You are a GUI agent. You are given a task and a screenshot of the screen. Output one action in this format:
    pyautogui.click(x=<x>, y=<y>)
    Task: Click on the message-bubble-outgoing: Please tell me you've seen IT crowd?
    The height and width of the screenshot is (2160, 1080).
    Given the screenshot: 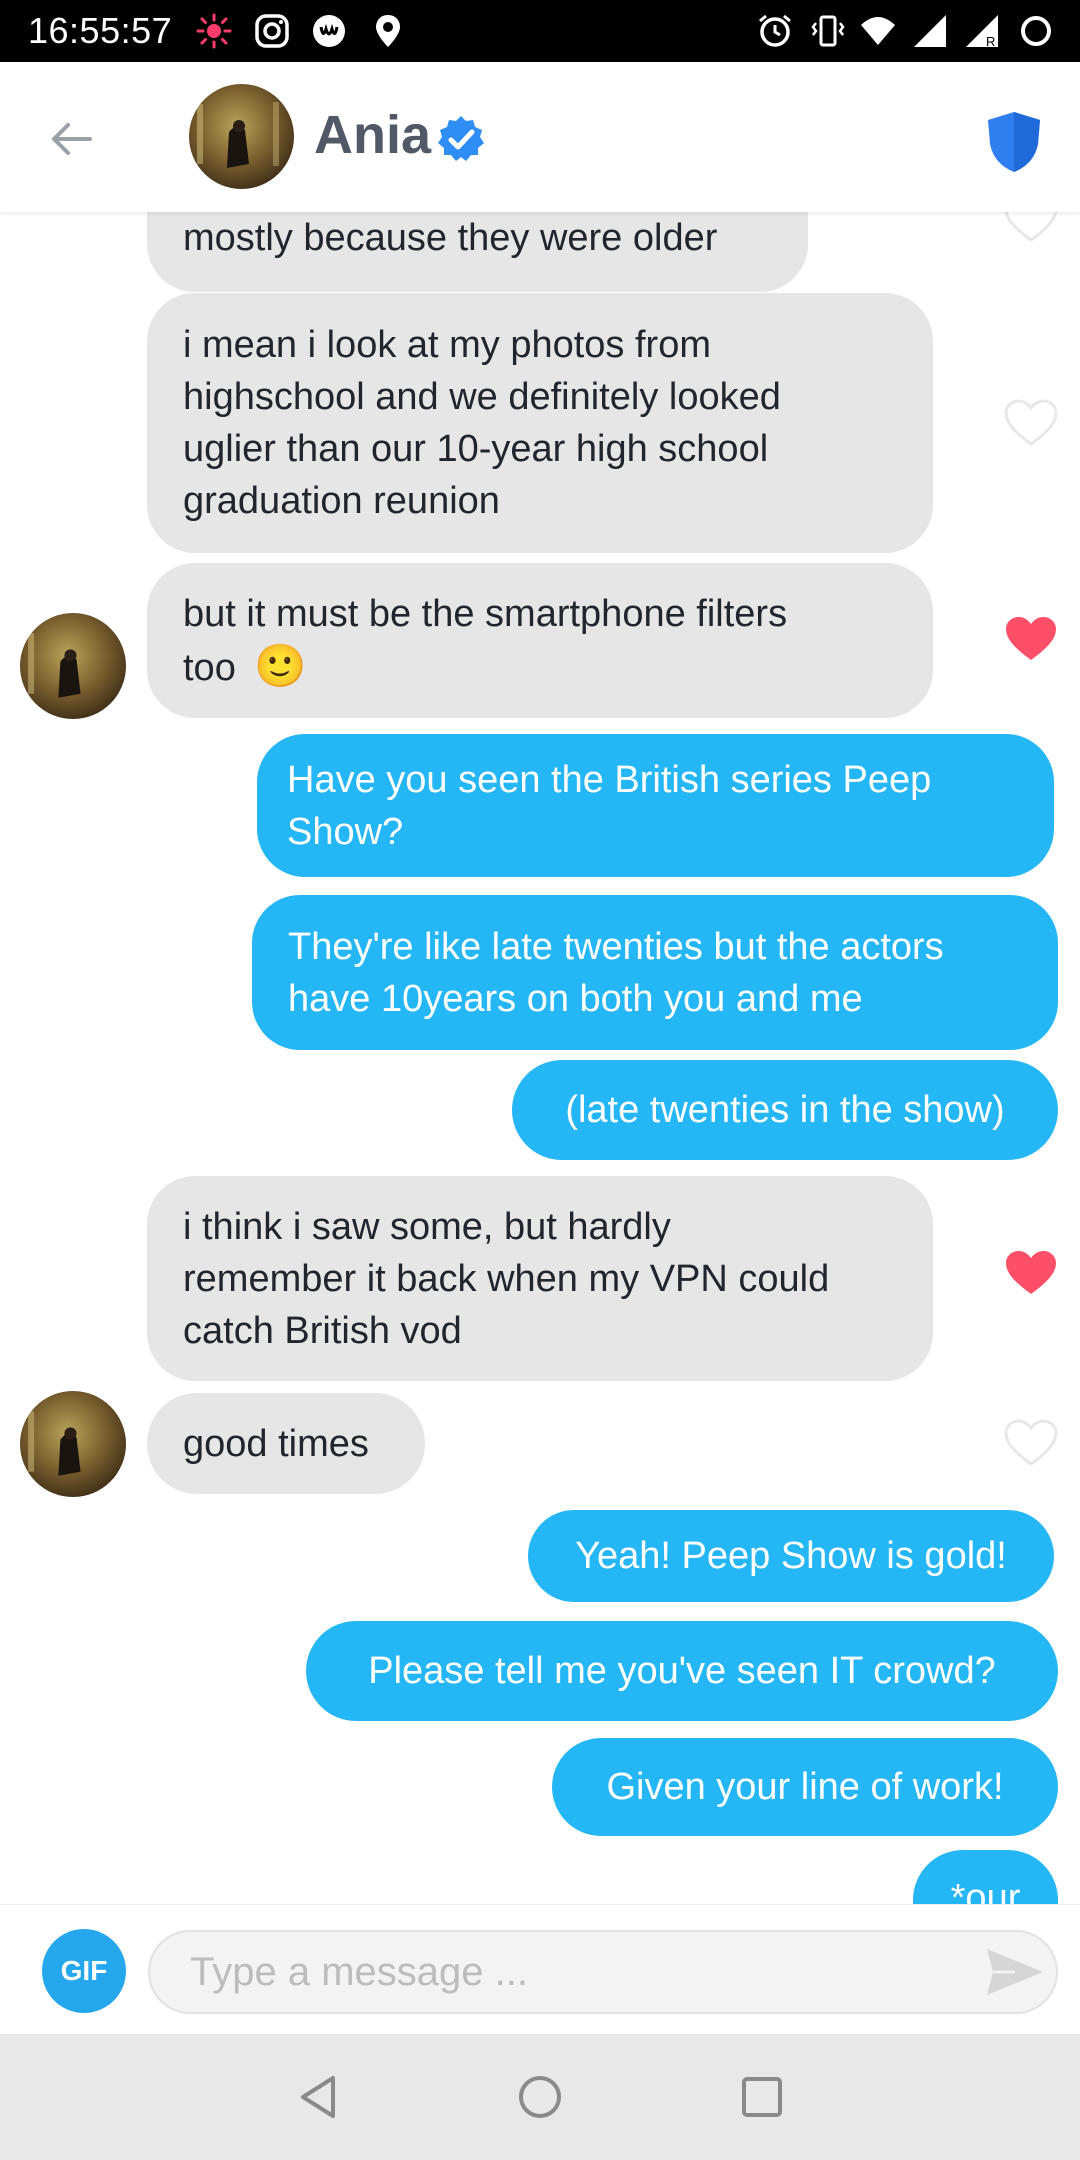 What is the action you would take?
    pyautogui.click(x=682, y=1671)
    